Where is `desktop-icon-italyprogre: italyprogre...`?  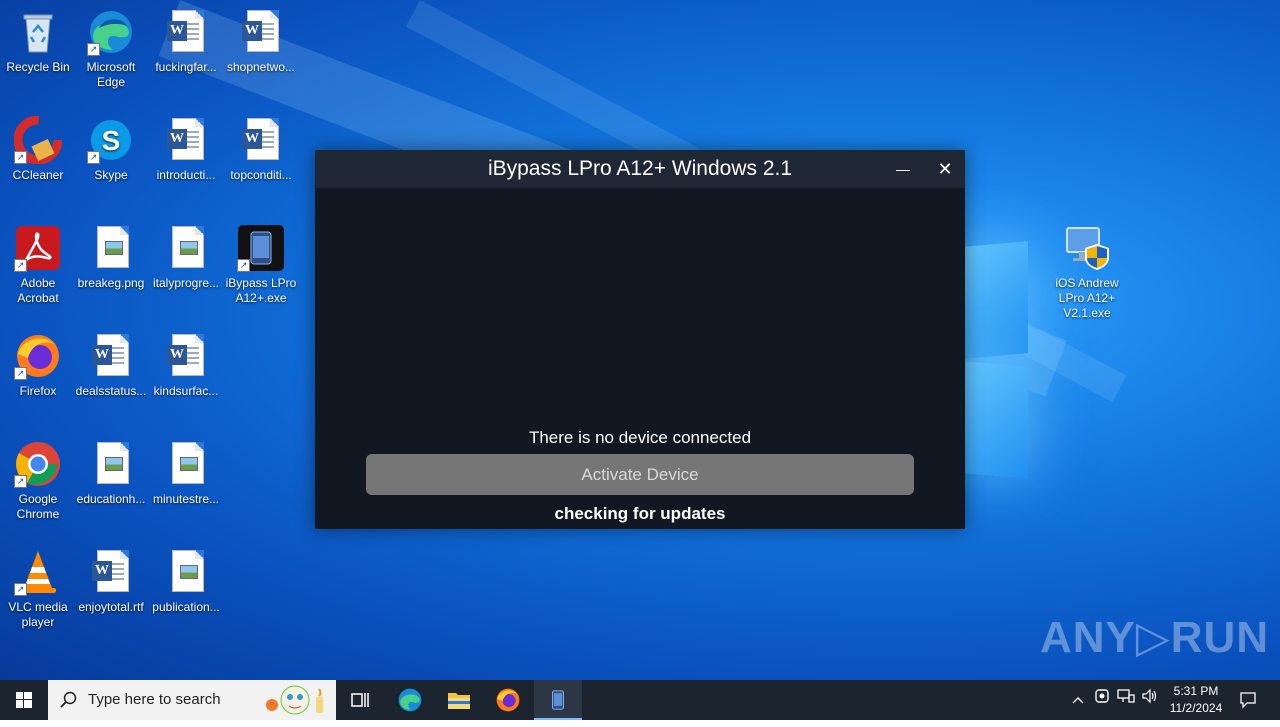
desktop-icon-italyprogre: italyprogre... is located at coordinates (186, 257).